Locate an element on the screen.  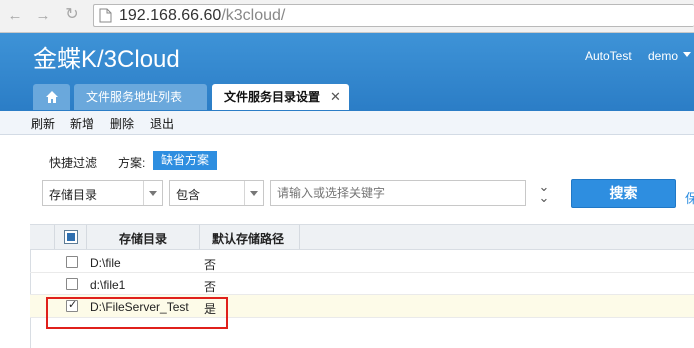
close-tab-icon: ✕ is located at coordinates (337, 97).